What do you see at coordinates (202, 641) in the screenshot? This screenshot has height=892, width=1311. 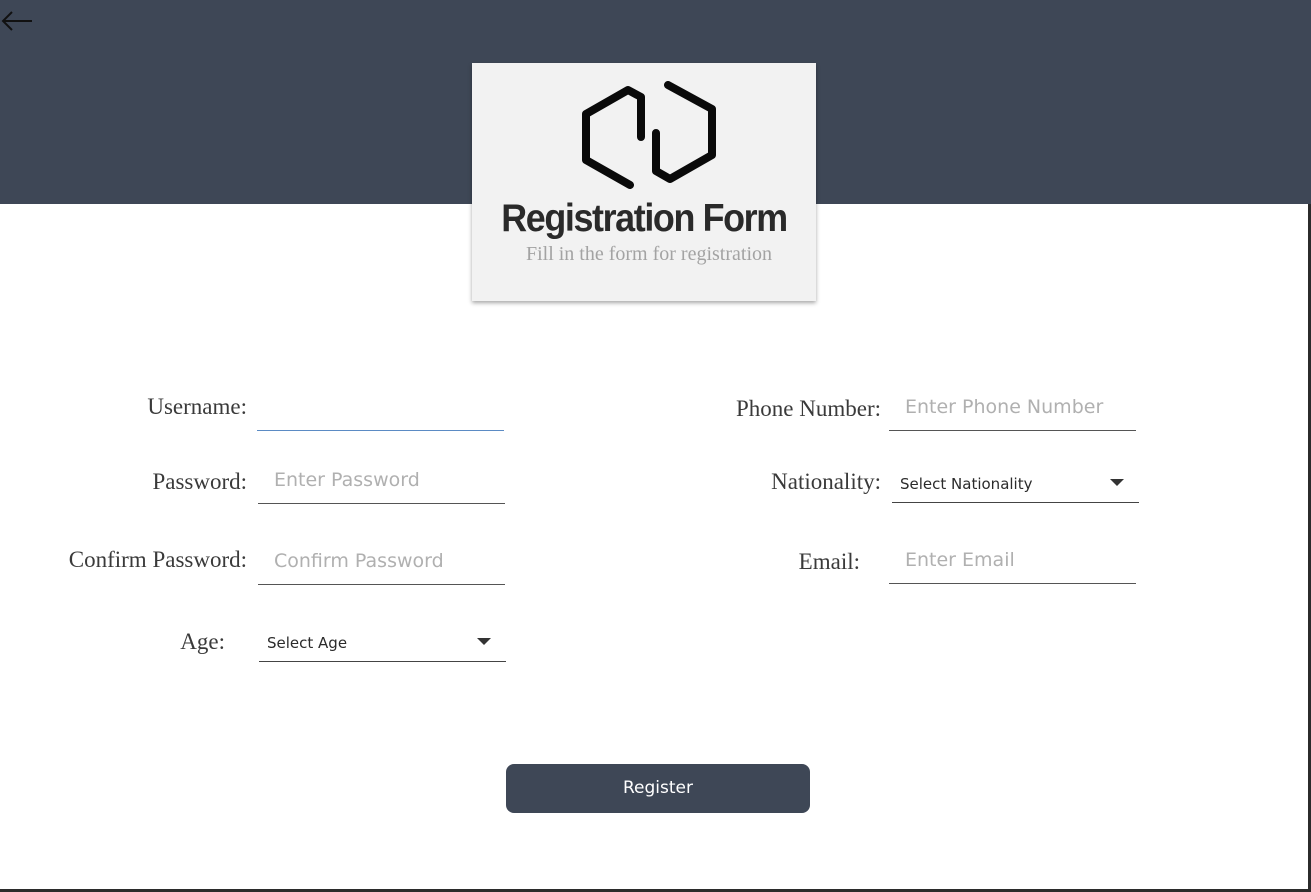 I see `age-label: Age:` at bounding box center [202, 641].